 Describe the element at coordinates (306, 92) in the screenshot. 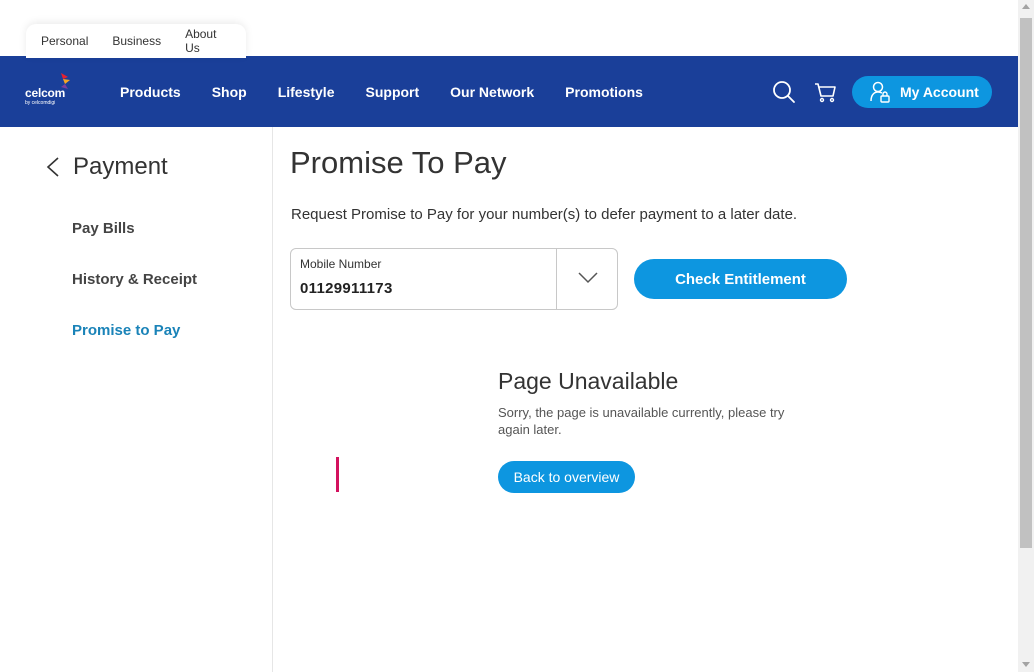

I see `nav-lifestyle: Lifestyle` at that location.